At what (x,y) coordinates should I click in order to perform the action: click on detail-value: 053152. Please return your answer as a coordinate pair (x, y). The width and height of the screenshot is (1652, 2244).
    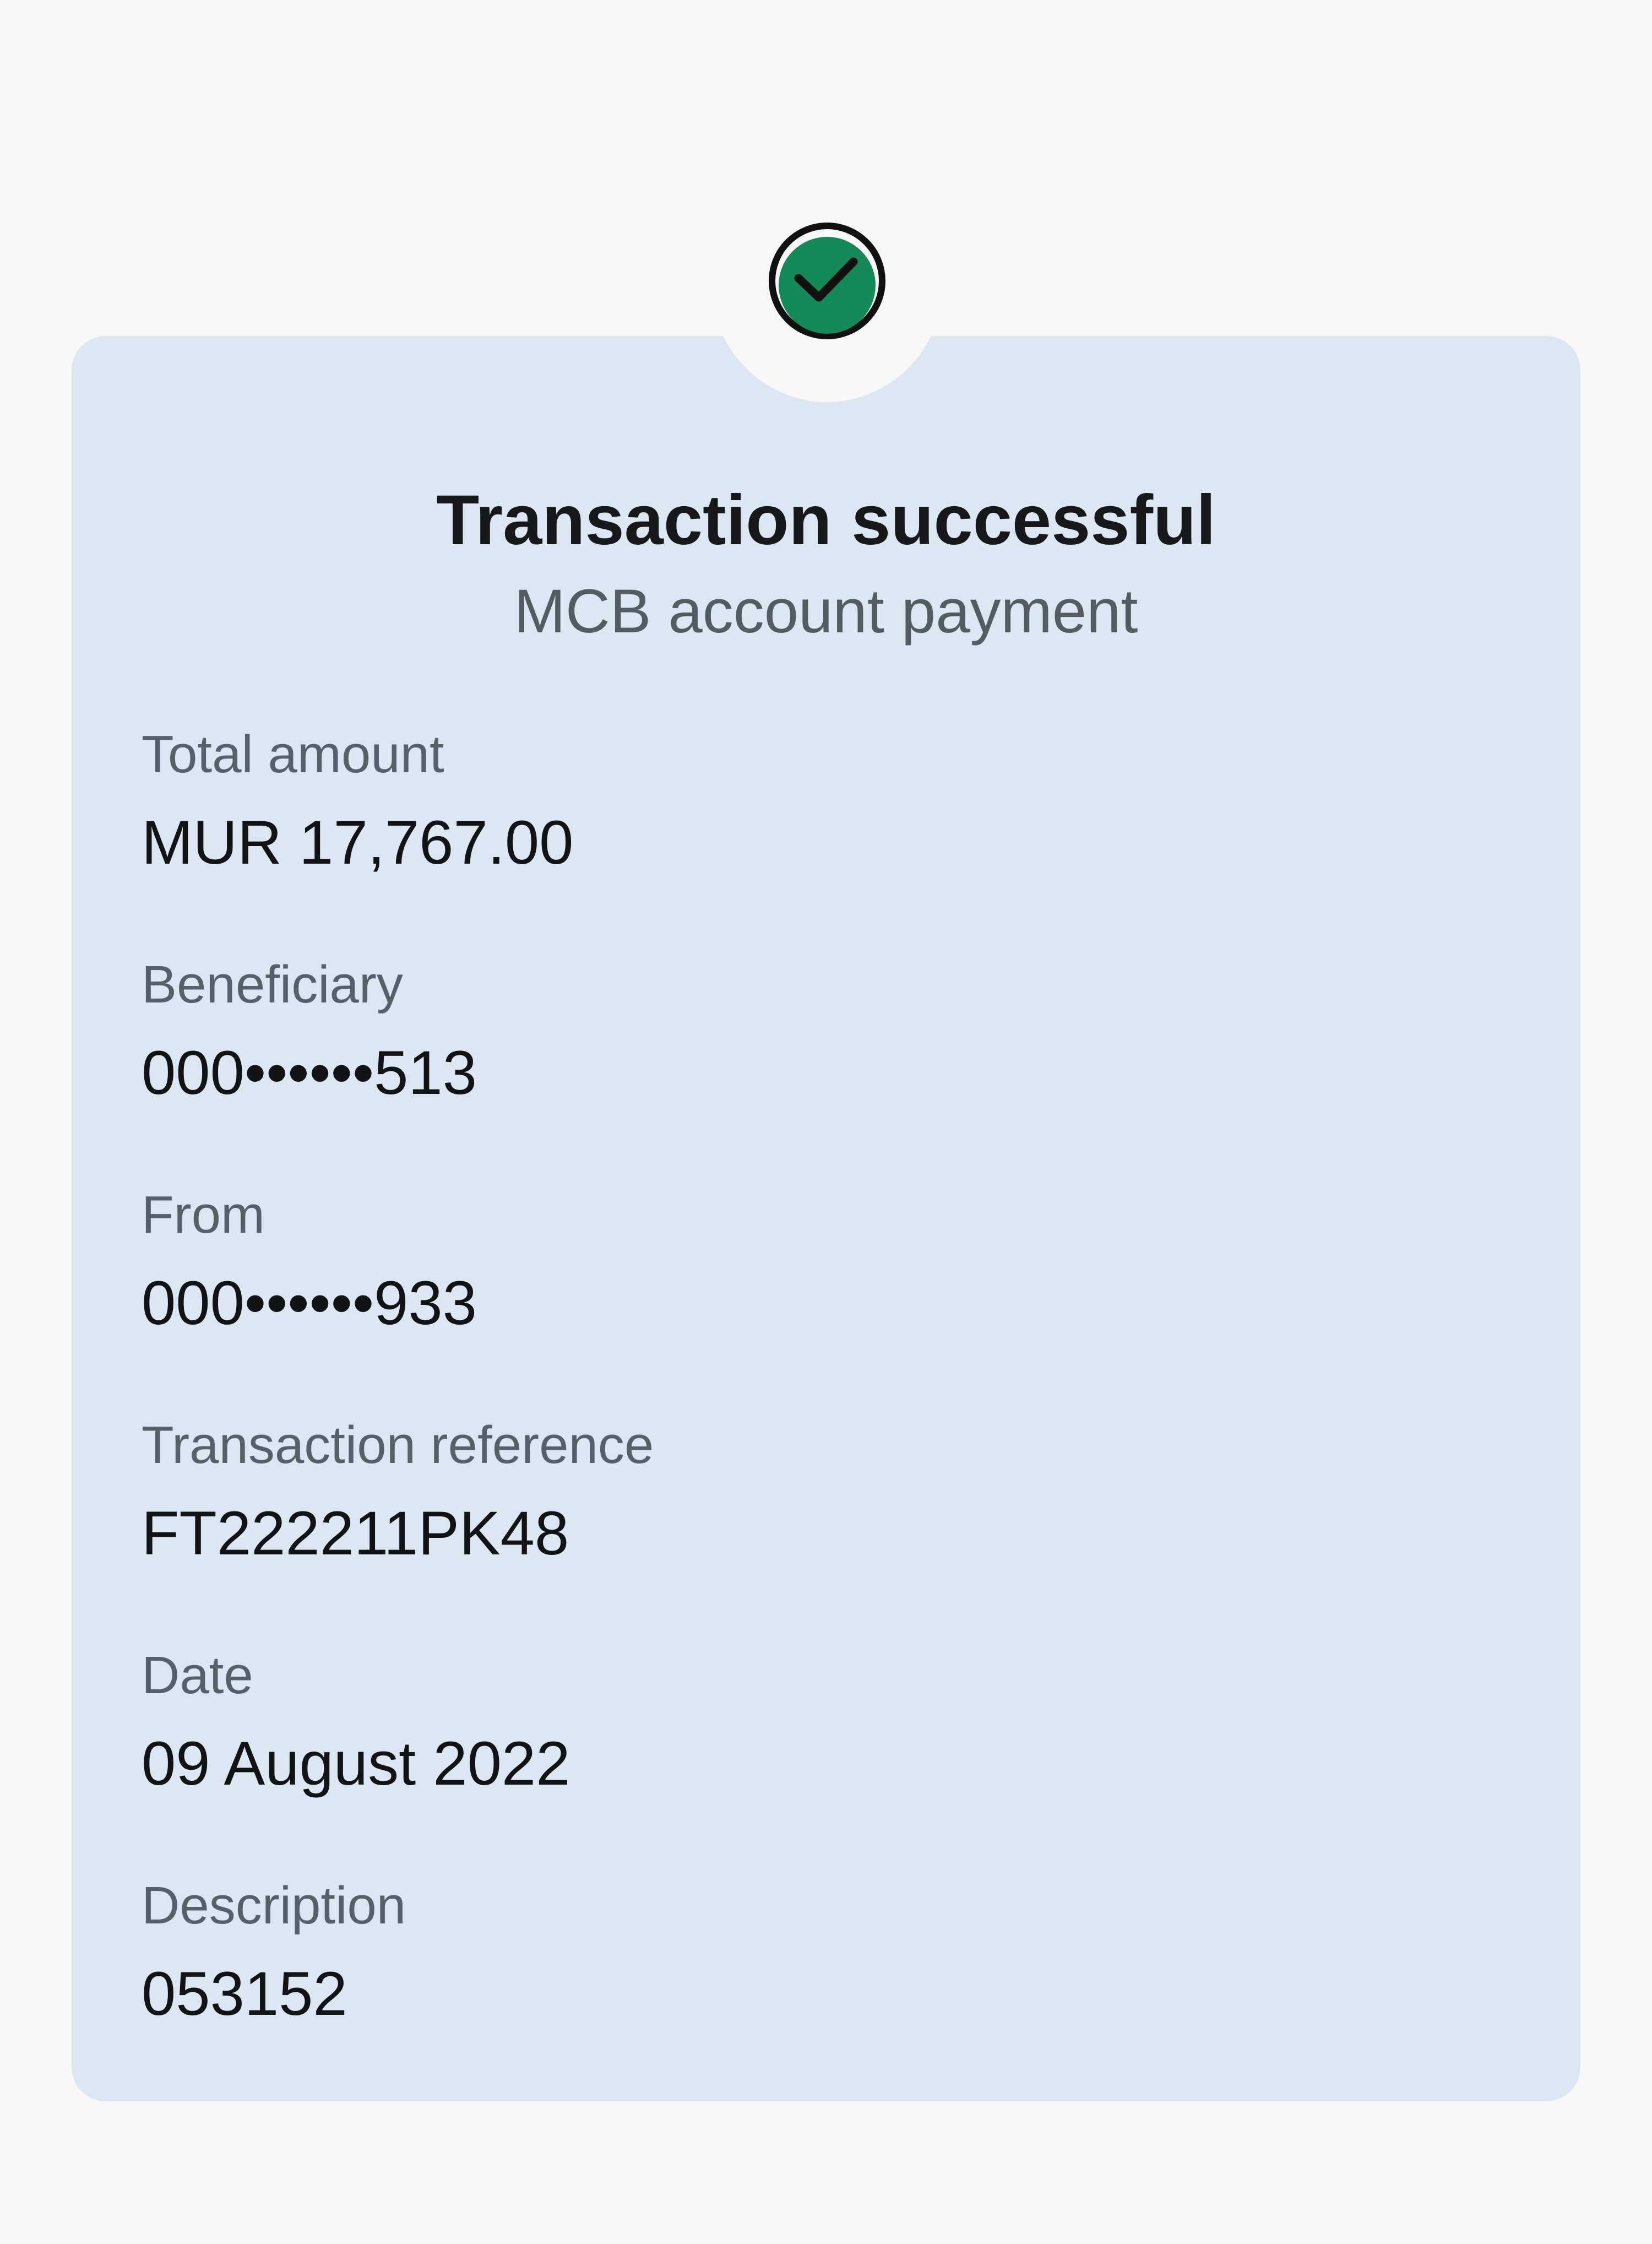
    Looking at the image, I should click on (244, 1994).